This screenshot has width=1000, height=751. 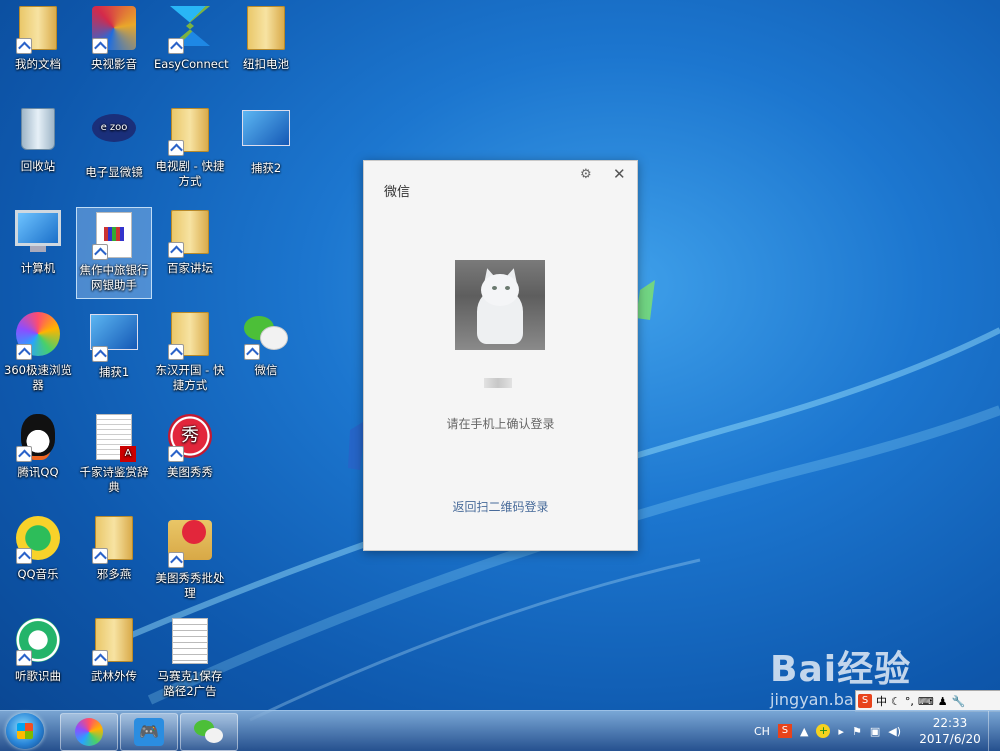 What do you see at coordinates (494, 288) in the screenshot?
I see `cat-eye` at bounding box center [494, 288].